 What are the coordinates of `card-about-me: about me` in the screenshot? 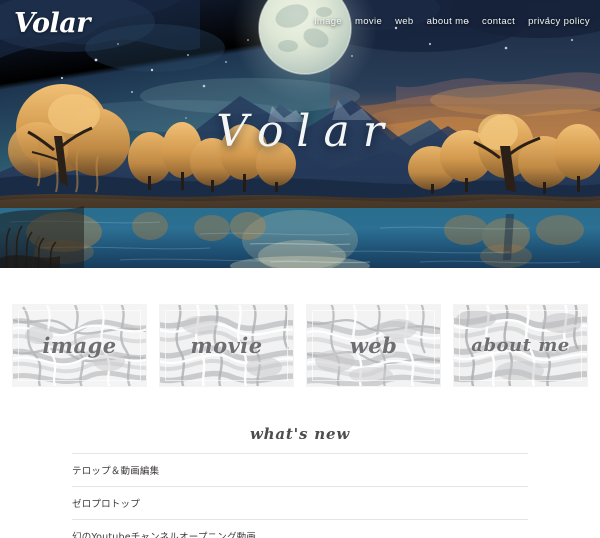 It's located at (520, 345).